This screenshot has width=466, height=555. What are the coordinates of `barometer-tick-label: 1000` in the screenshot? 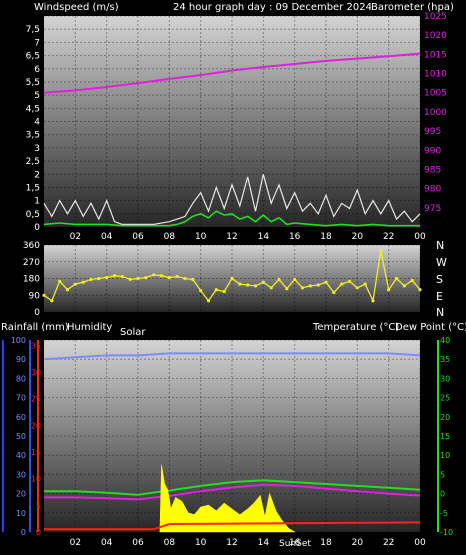 It's located at (435, 113).